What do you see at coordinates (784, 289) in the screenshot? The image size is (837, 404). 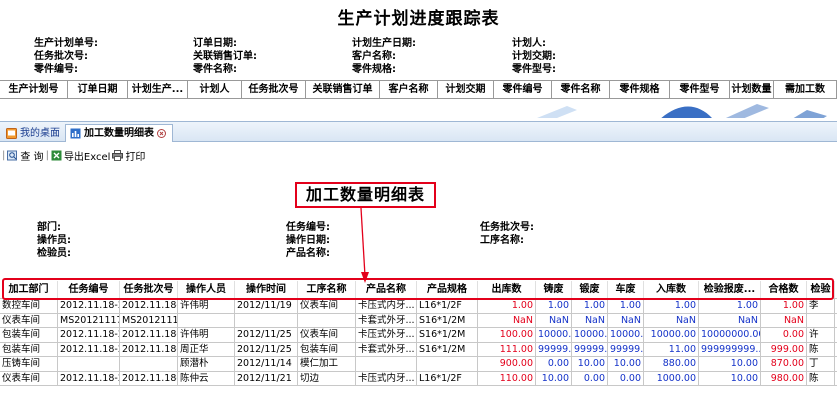 I see `detail-col-header: 合格数` at bounding box center [784, 289].